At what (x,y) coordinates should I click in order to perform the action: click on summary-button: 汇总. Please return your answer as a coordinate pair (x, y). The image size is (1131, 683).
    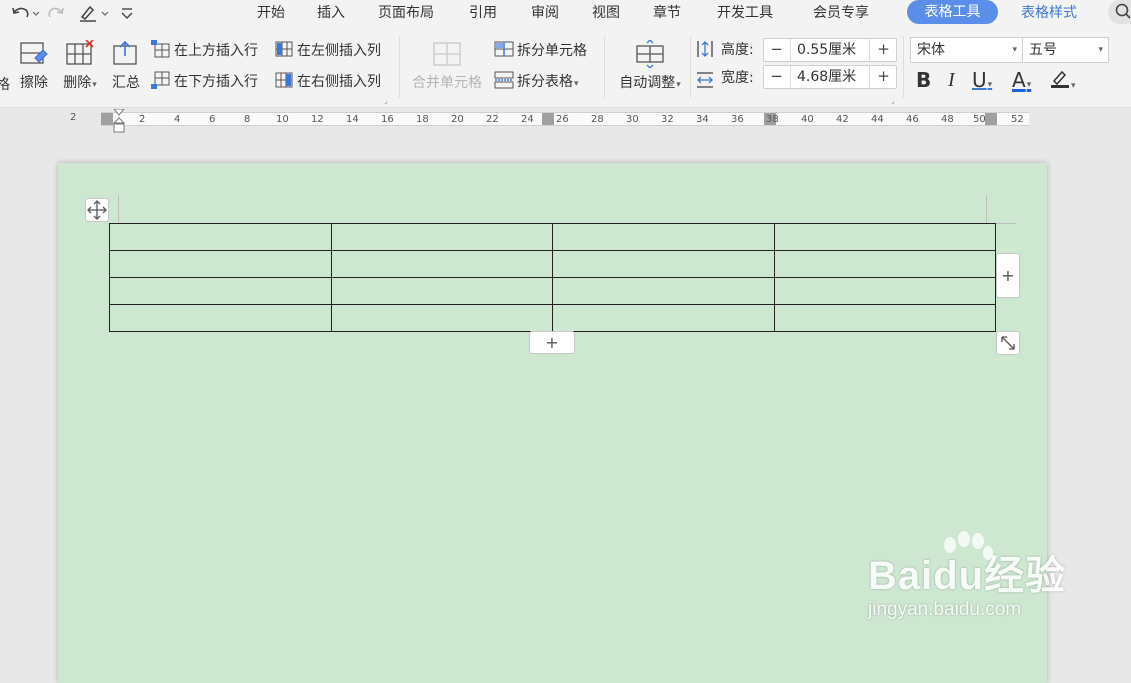
    Looking at the image, I should click on (126, 66).